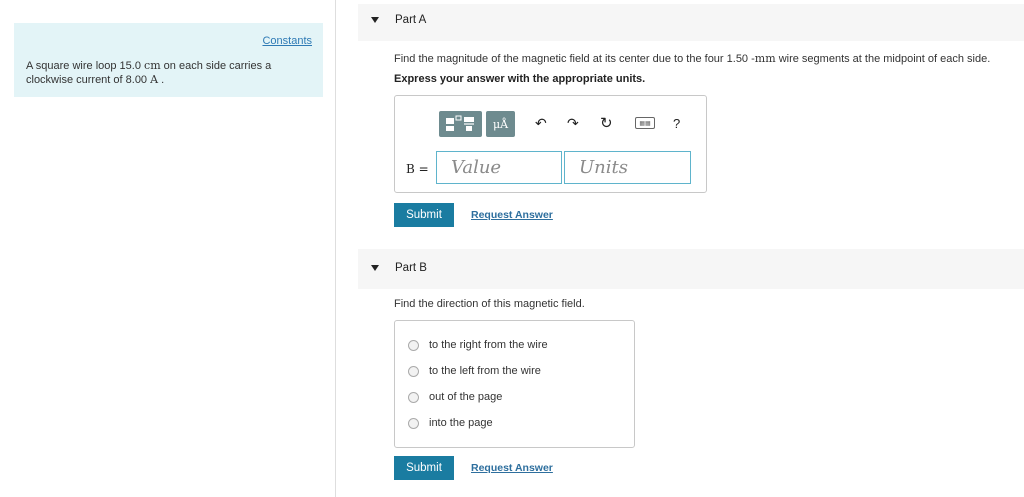 This screenshot has width=1024, height=497. Describe the element at coordinates (606, 123) in the screenshot. I see `reset-icon: ↻` at that location.